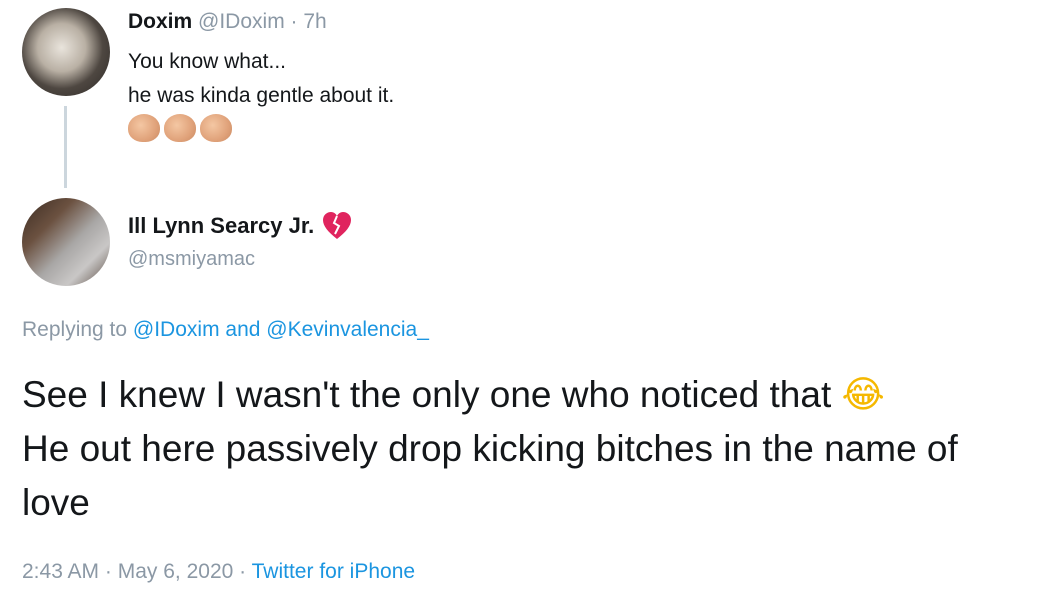 The height and width of the screenshot is (600, 1052). Describe the element at coordinates (241, 21) in the screenshot. I see `parent-handle: @IDoxim` at that location.